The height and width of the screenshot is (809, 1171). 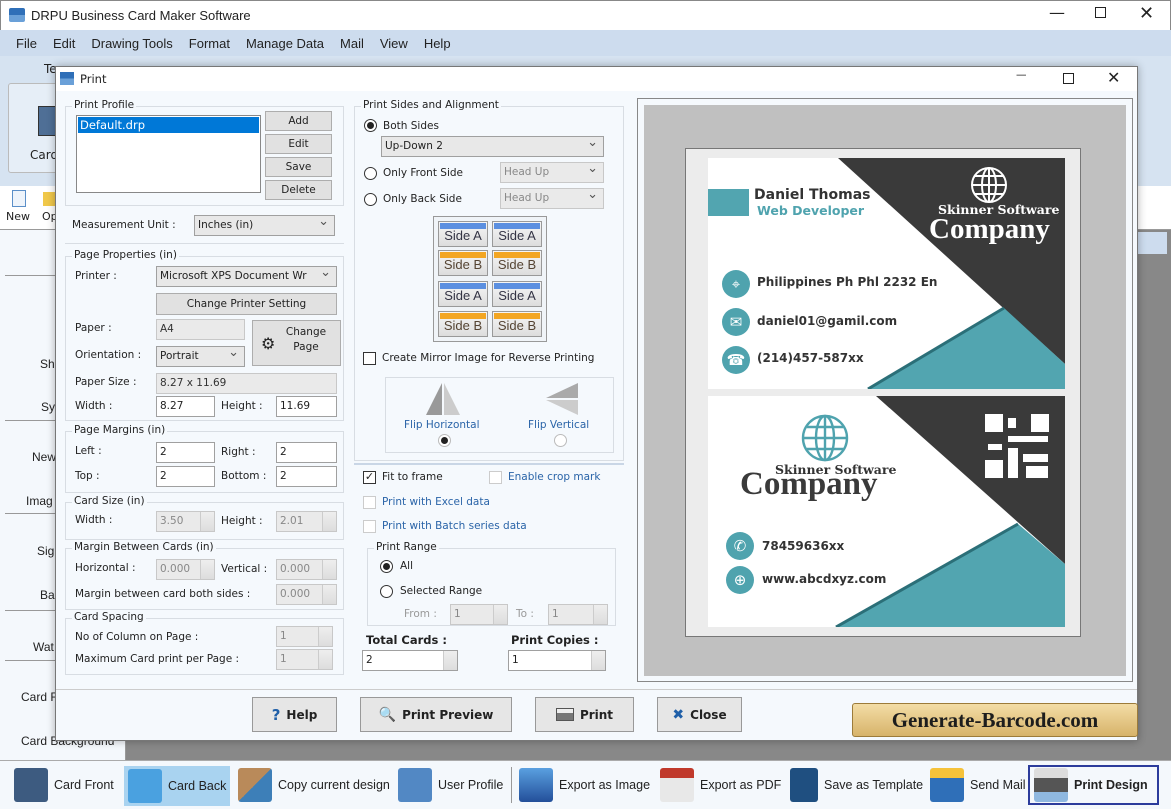 I want to click on flip-vertical-label: Flip Vertical, so click(x=558, y=425).